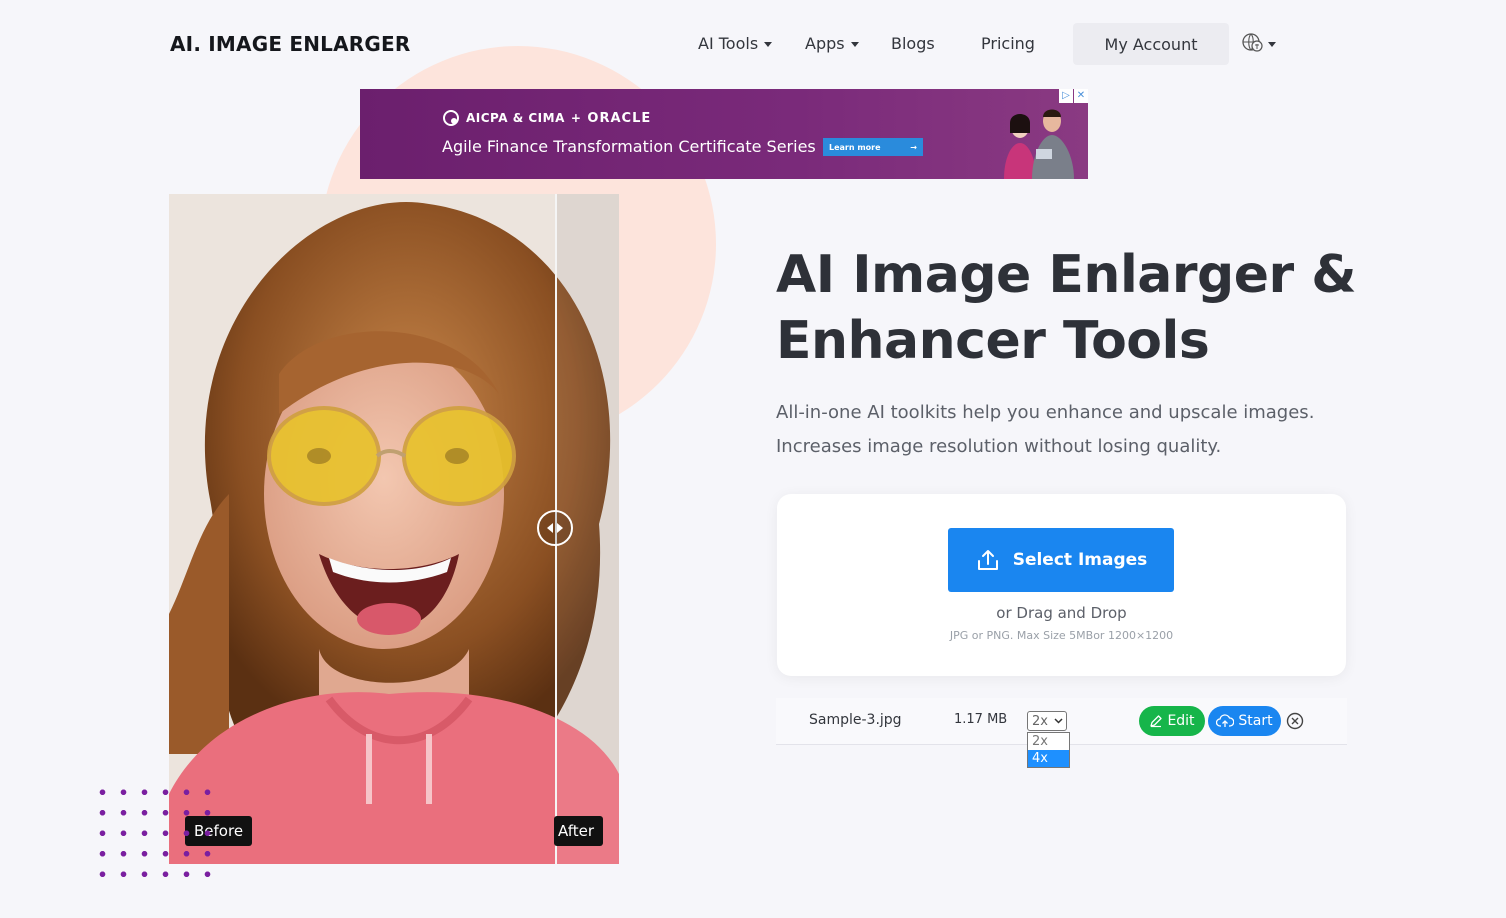 The image size is (1506, 918). Describe the element at coordinates (1151, 44) in the screenshot. I see `my-account-button: My Account` at that location.